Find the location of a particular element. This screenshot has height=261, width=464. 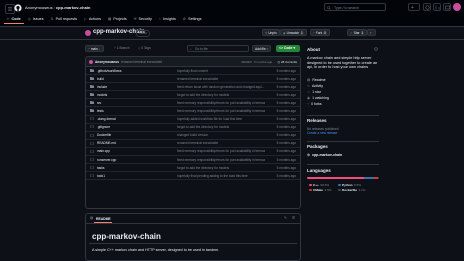

tab-pull-requests: ⇅ Pull requests is located at coordinates (64, 18).